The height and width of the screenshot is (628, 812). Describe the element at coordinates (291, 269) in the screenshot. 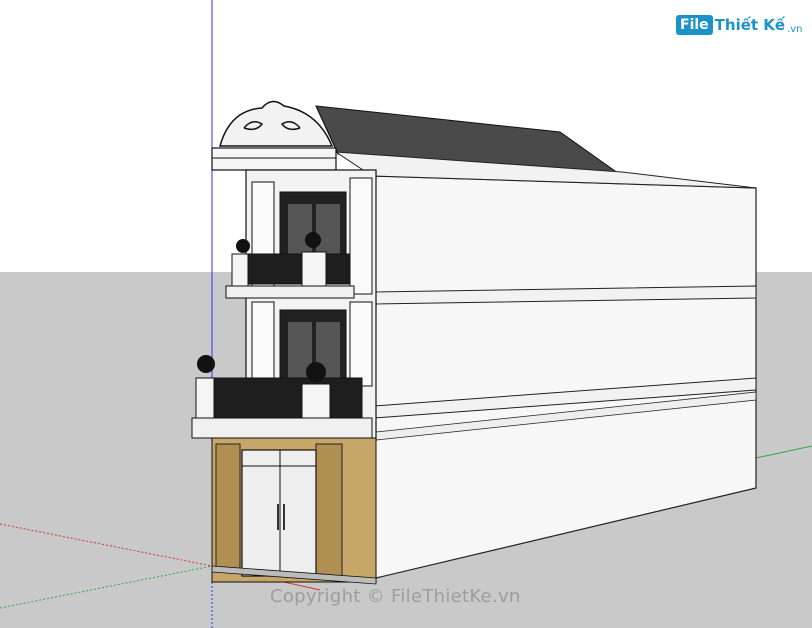

I see `balcony-upper-railing` at that location.